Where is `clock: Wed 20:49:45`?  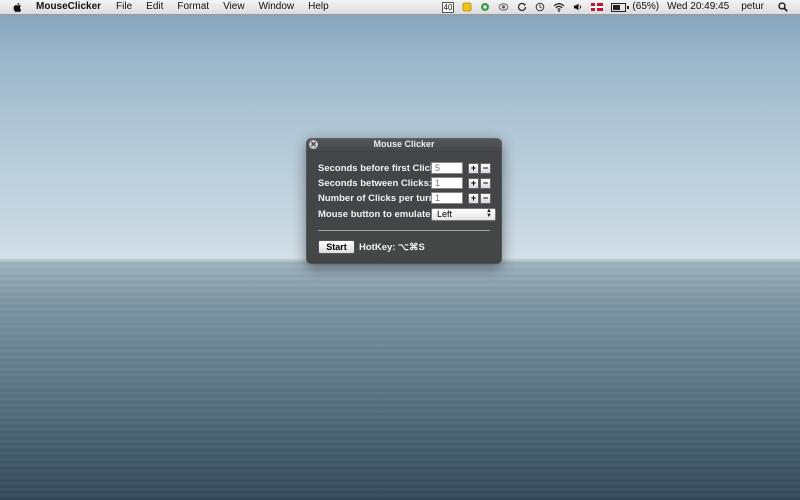
clock: Wed 20:49:45 is located at coordinates (698, 7).